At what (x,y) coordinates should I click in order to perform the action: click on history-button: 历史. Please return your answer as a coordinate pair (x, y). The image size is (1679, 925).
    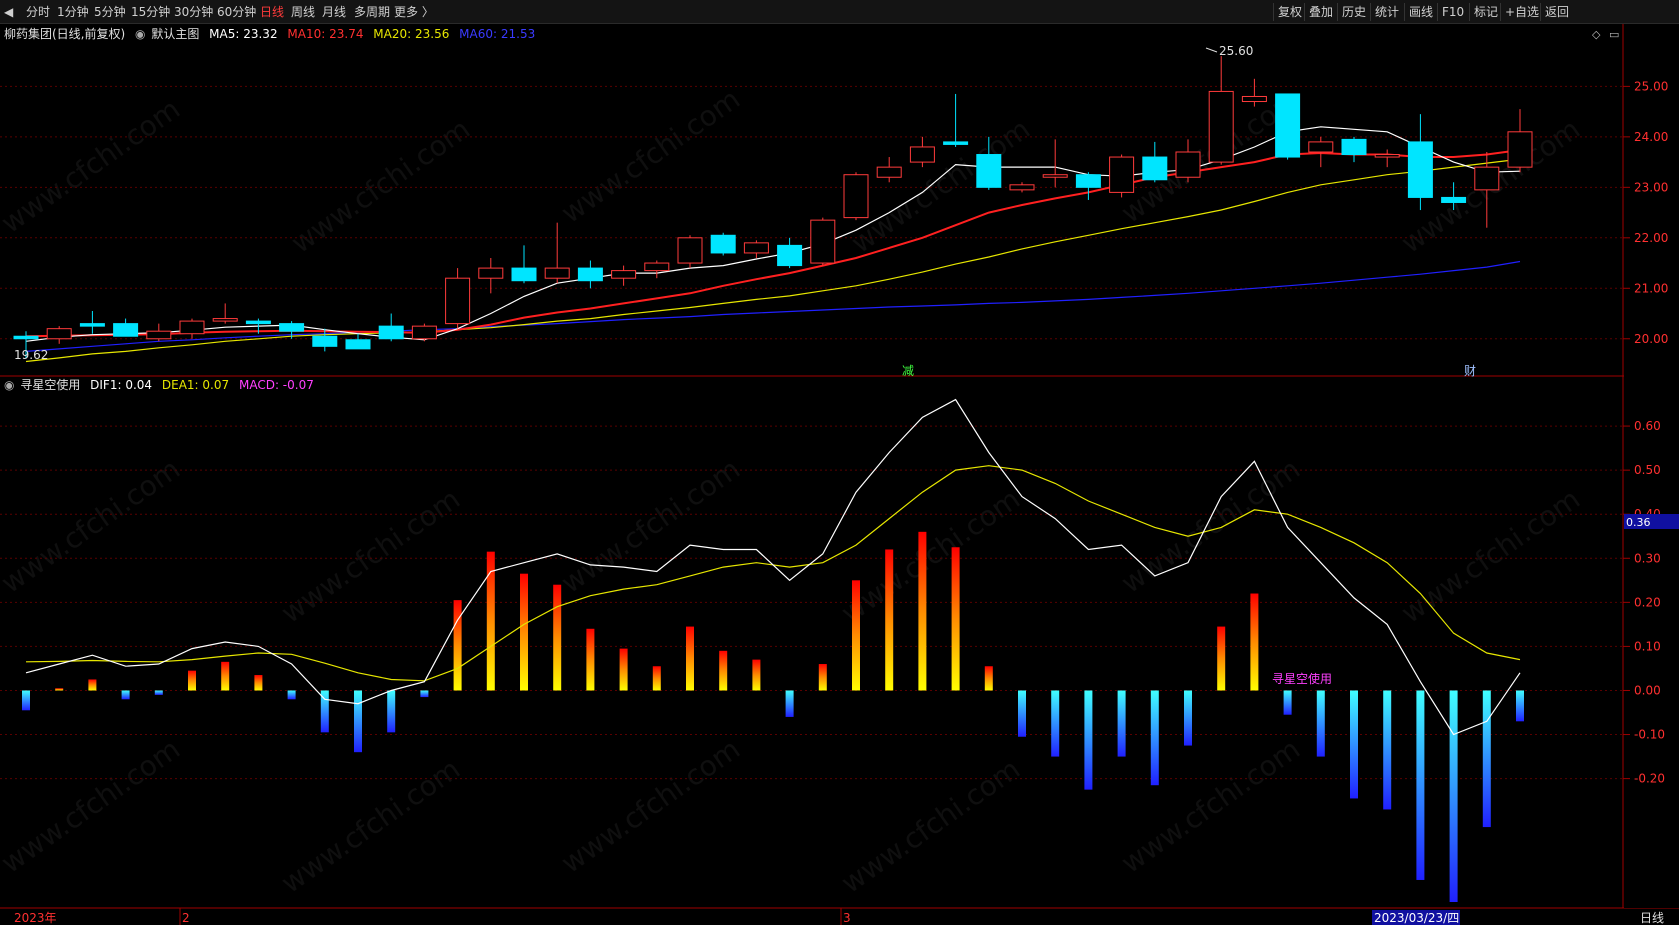
    Looking at the image, I should click on (1351, 12).